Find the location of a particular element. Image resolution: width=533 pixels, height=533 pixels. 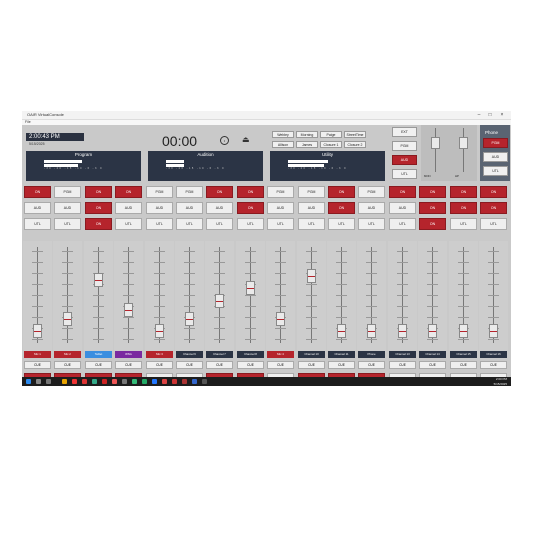

monitor-ext-button: EXT is located at coordinates (404, 132).